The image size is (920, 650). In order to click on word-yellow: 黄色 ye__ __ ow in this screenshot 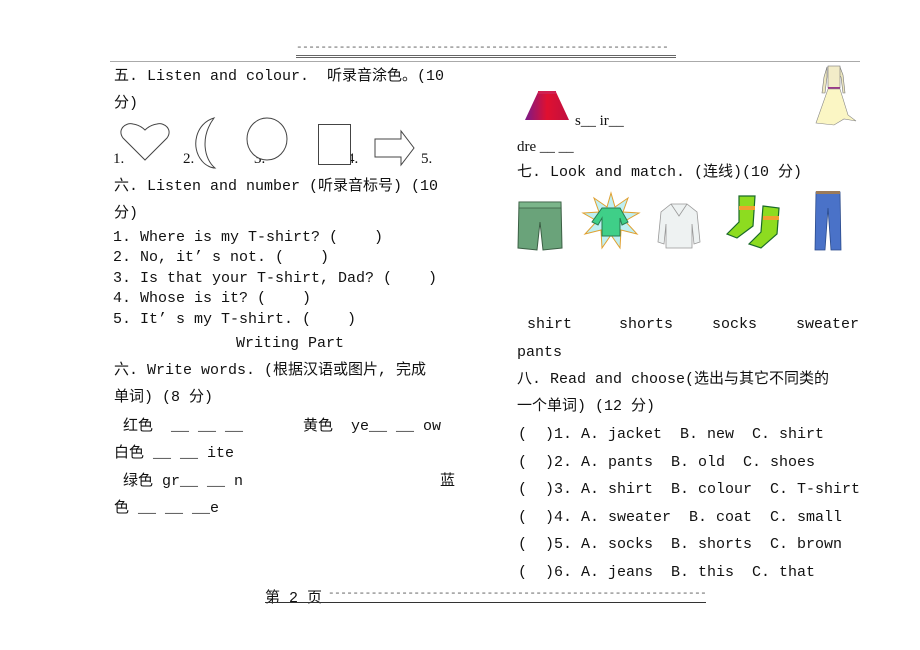, I will do `click(372, 426)`.